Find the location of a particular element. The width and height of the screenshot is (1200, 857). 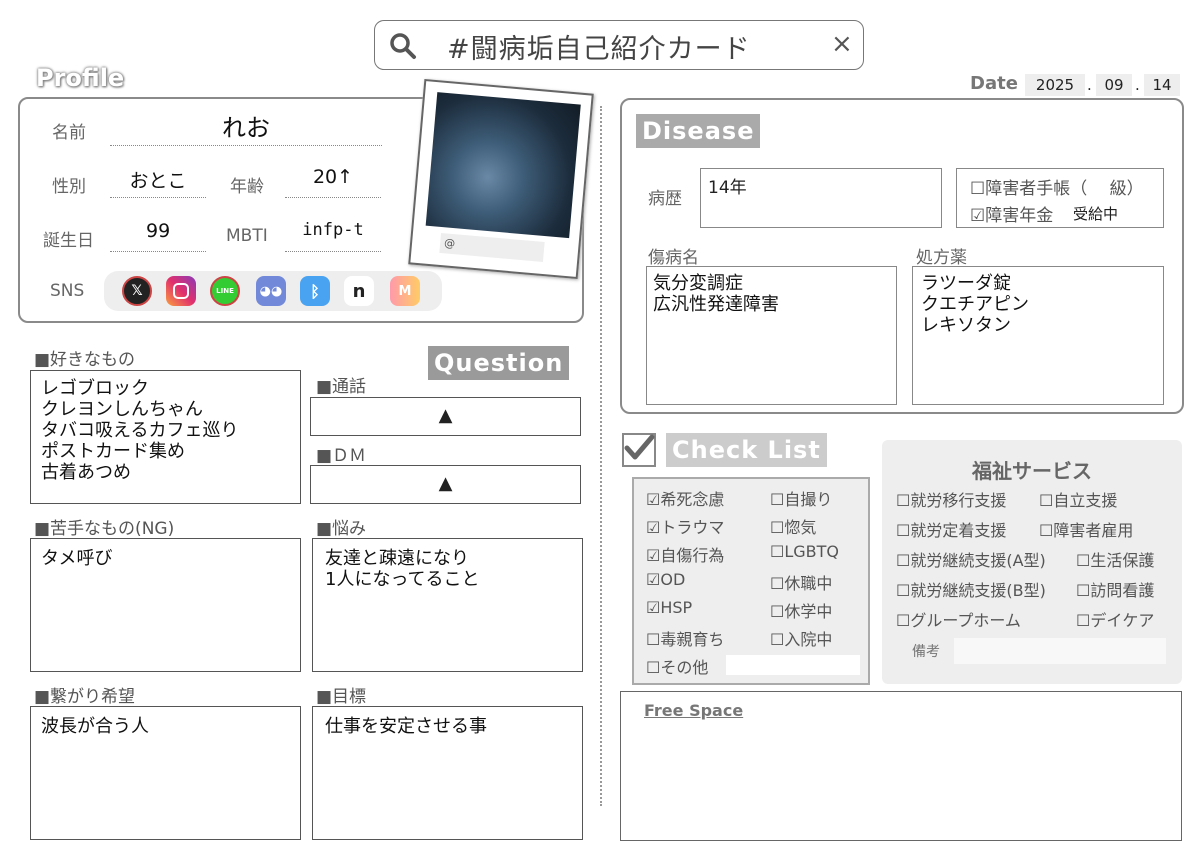

sns-label: SNS is located at coordinates (67, 291).